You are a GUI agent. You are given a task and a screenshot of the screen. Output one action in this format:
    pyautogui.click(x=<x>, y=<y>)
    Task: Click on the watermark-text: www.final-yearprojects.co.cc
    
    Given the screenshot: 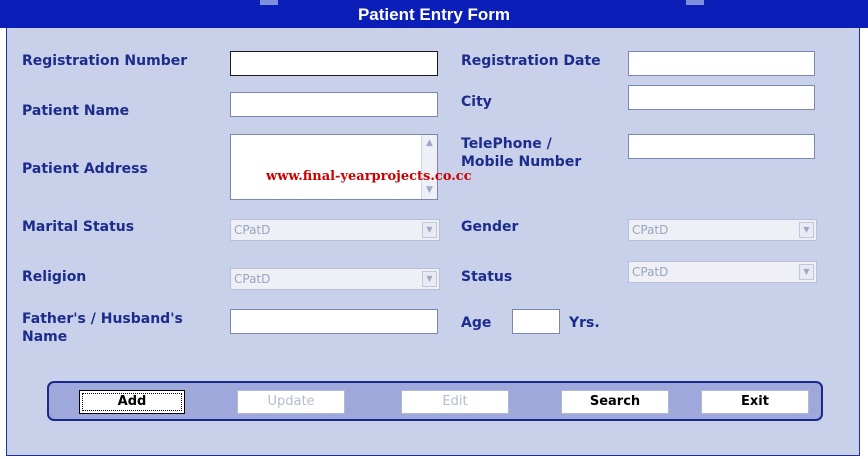 What is the action you would take?
    pyautogui.click(x=369, y=176)
    